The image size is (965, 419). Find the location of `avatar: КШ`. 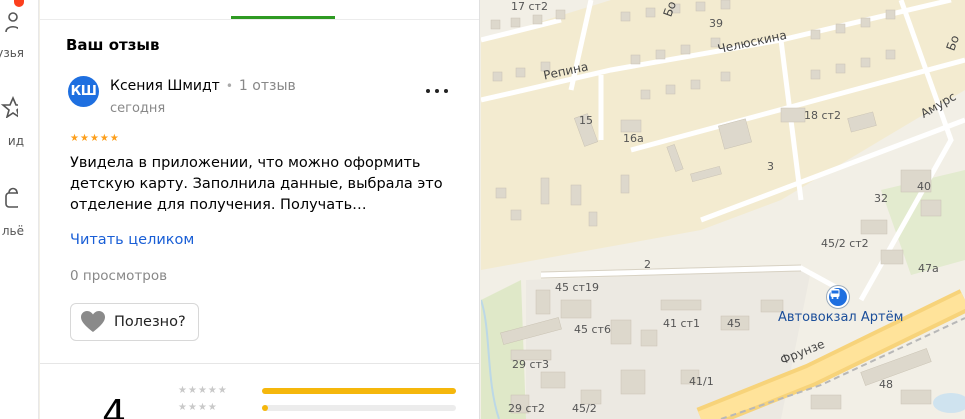

avatar: КШ is located at coordinates (83, 91).